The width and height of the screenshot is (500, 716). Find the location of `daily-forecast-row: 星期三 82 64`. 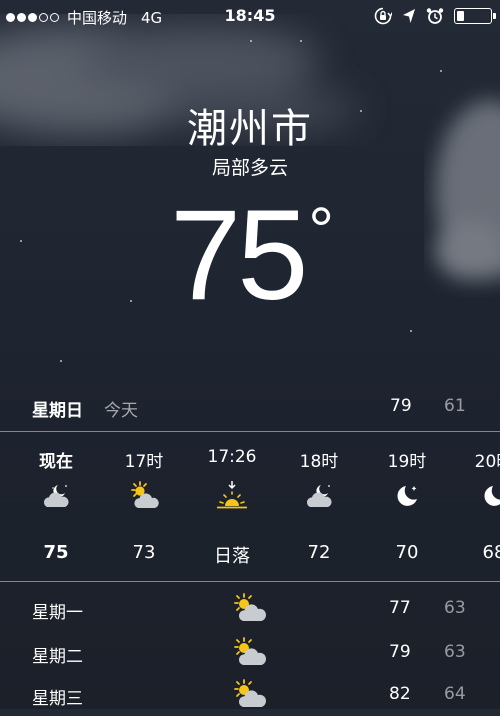

daily-forecast-row: 星期三 82 64 is located at coordinates (250, 696).